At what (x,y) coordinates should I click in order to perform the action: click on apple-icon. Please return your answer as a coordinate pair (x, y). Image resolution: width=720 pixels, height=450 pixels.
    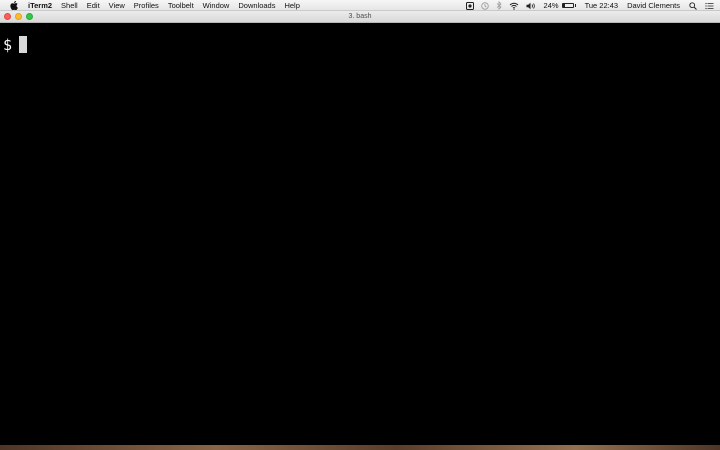
    Looking at the image, I should click on (14, 5).